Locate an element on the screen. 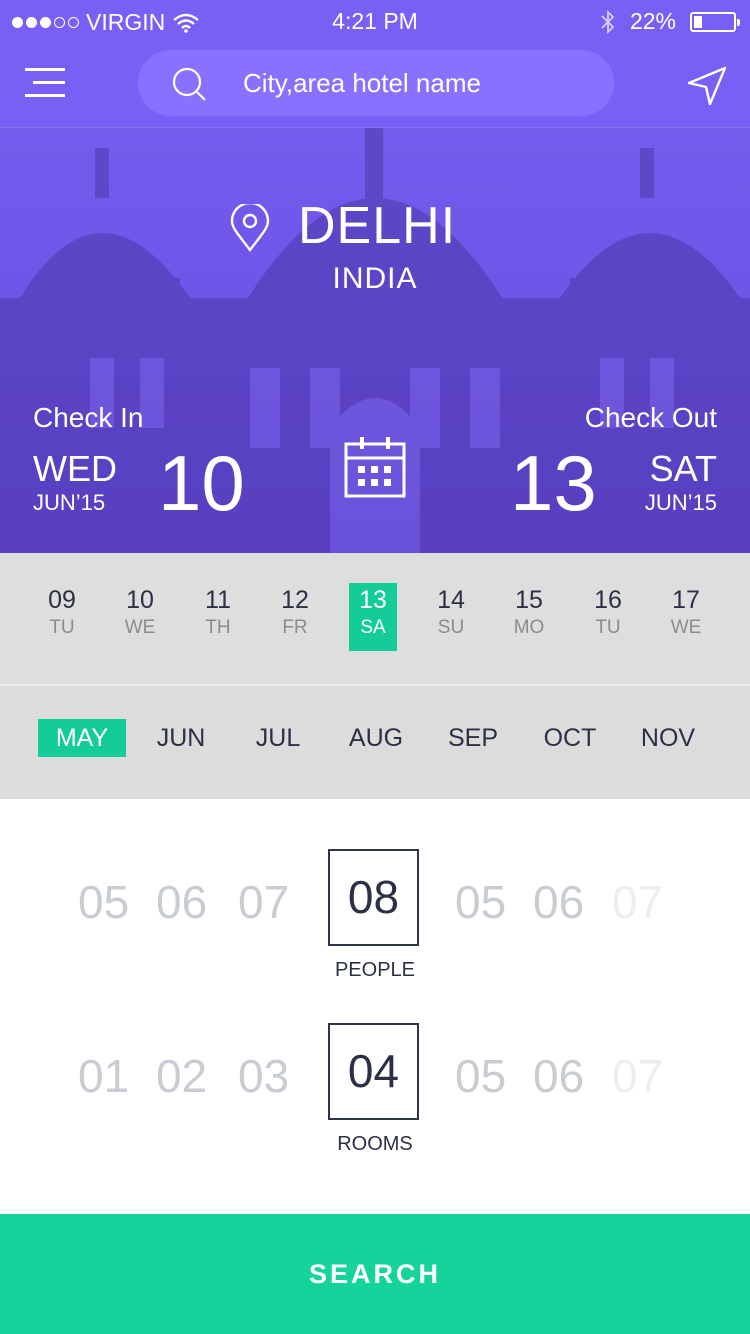 The image size is (750, 1334). rooms-selected-box: 04 is located at coordinates (373, 1071).